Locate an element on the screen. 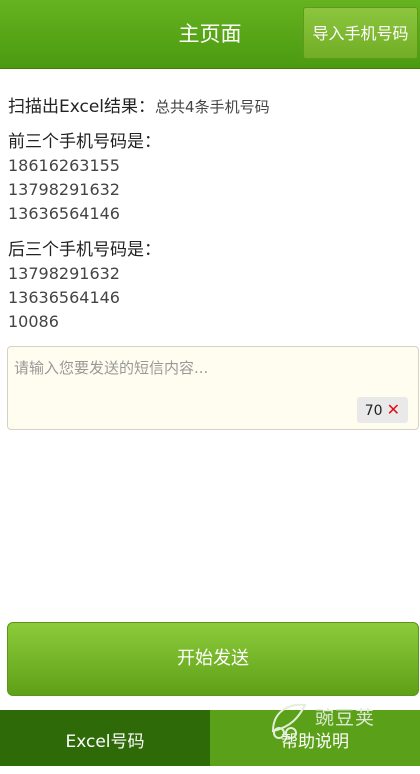  scan-result-value: 总共4条手机号码 is located at coordinates (212, 107).